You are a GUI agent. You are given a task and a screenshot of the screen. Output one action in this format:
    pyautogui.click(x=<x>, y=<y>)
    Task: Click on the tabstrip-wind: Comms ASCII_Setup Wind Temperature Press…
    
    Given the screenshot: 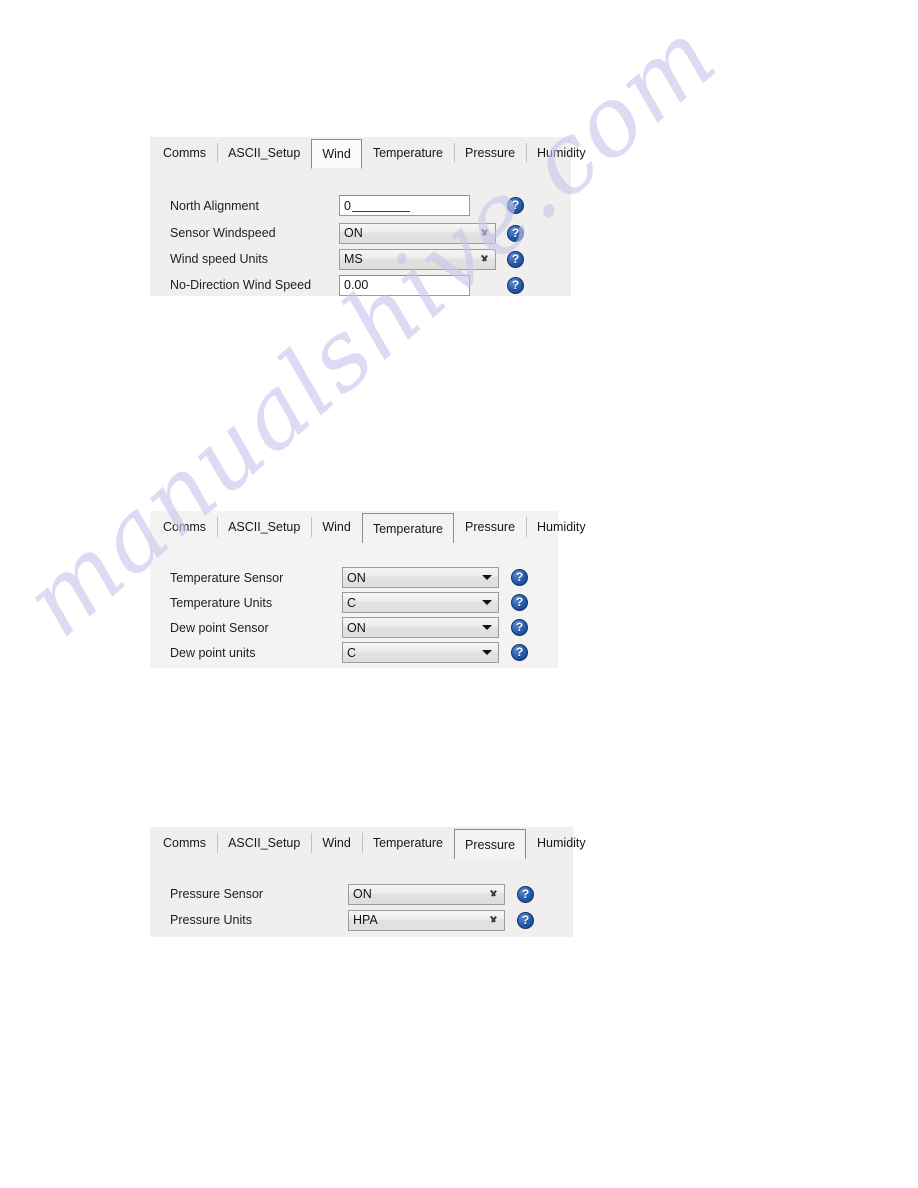 What is the action you would take?
    pyautogui.click(x=368, y=153)
    